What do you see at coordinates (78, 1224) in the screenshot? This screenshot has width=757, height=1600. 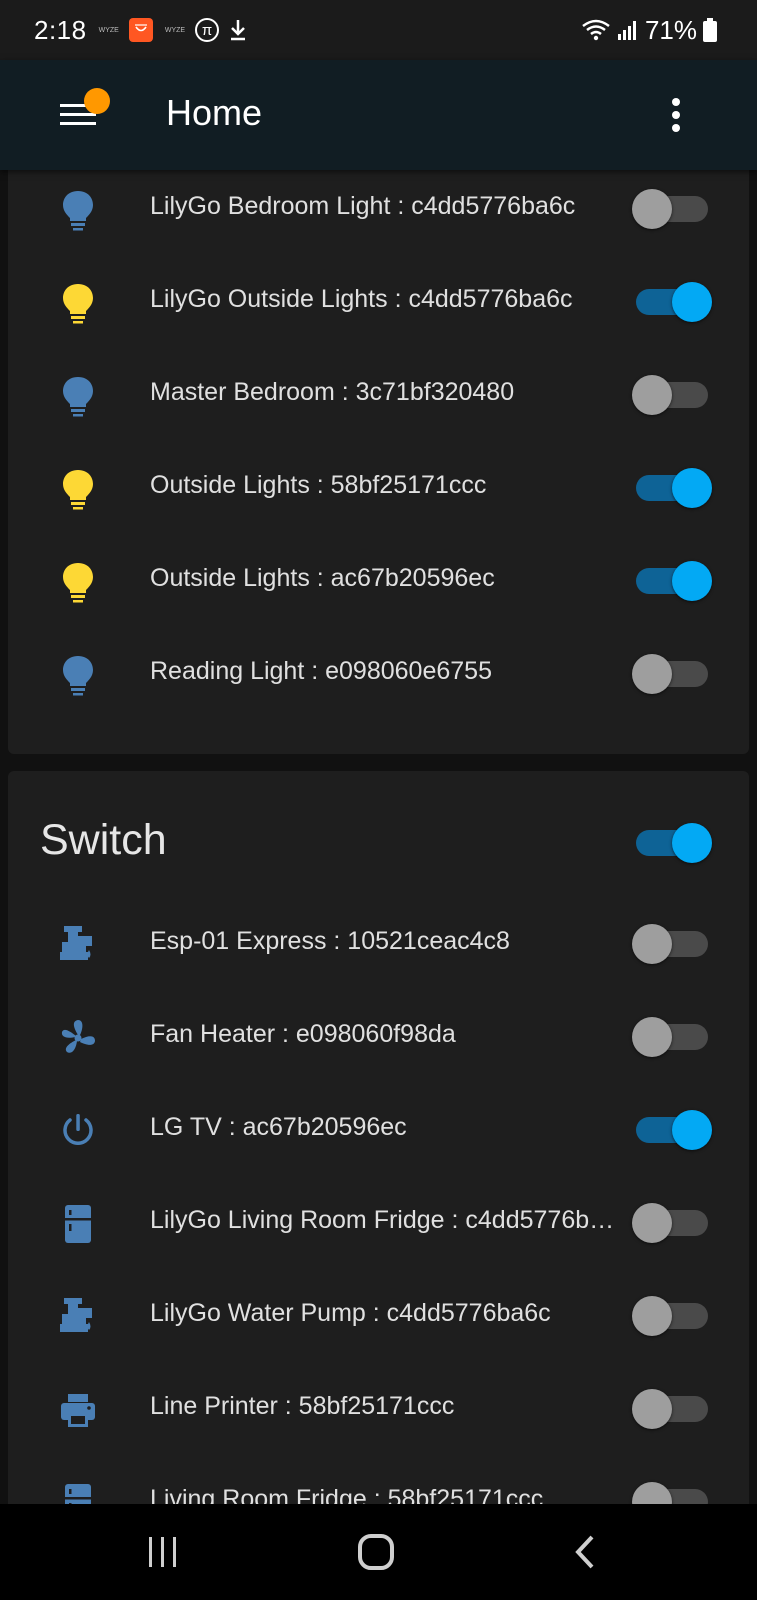 I see `fridge-icon` at bounding box center [78, 1224].